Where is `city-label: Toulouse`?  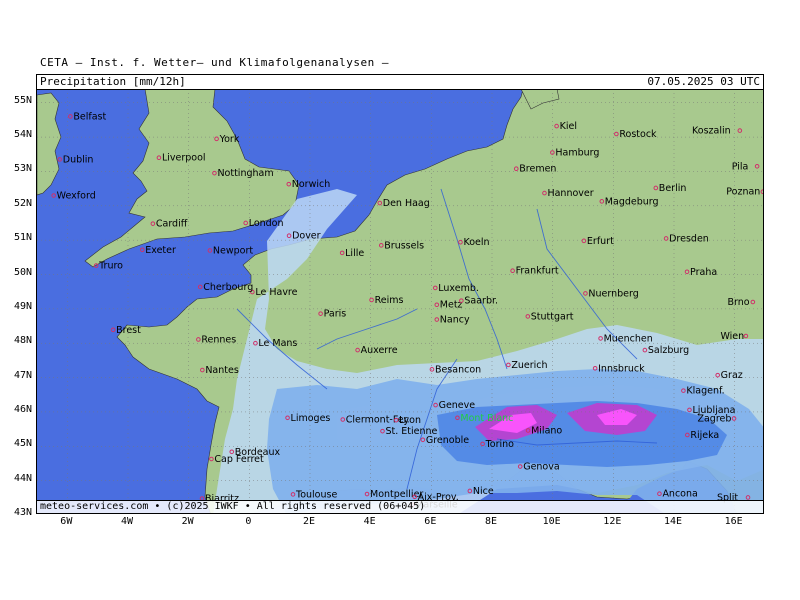
city-label: Toulouse is located at coordinates (316, 494).